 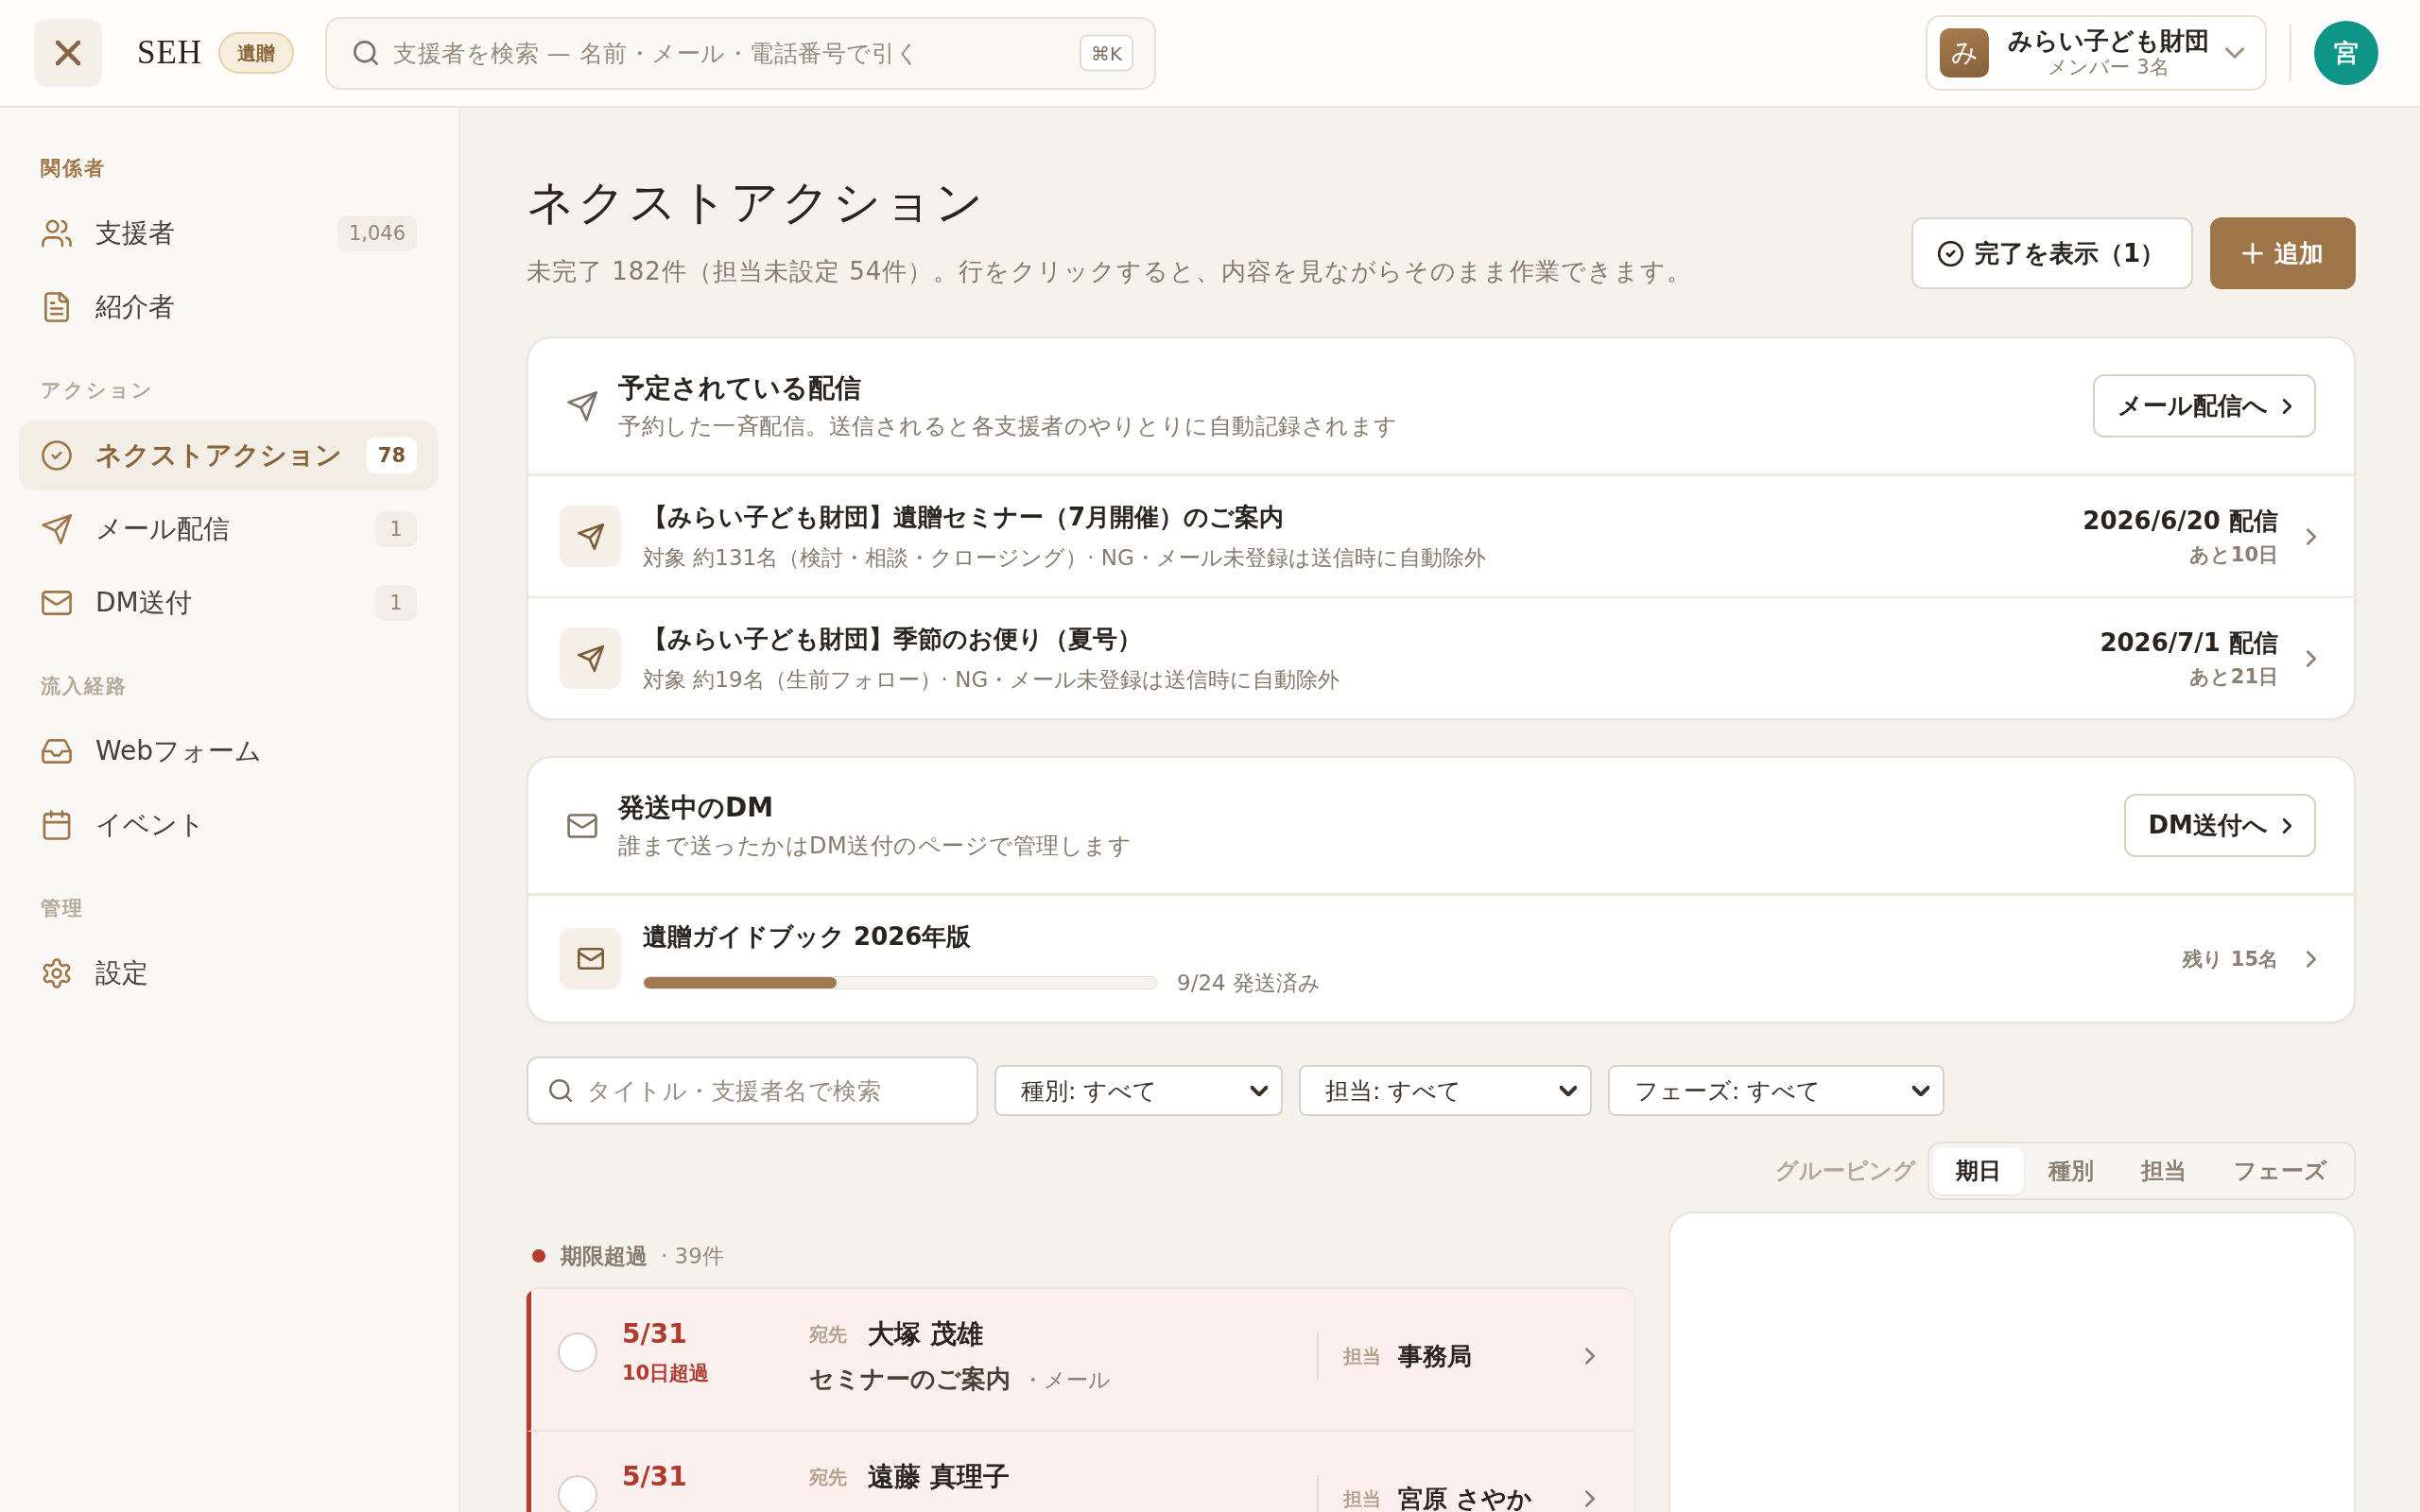 I want to click on app-name: SEH, so click(x=170, y=53).